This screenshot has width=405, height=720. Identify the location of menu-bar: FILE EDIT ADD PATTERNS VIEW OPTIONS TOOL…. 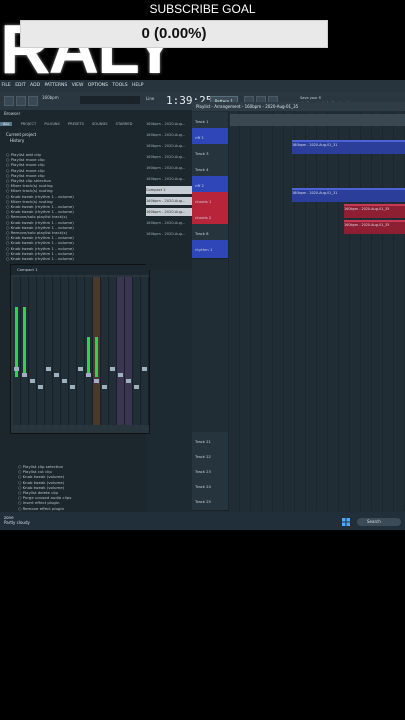
(202, 86).